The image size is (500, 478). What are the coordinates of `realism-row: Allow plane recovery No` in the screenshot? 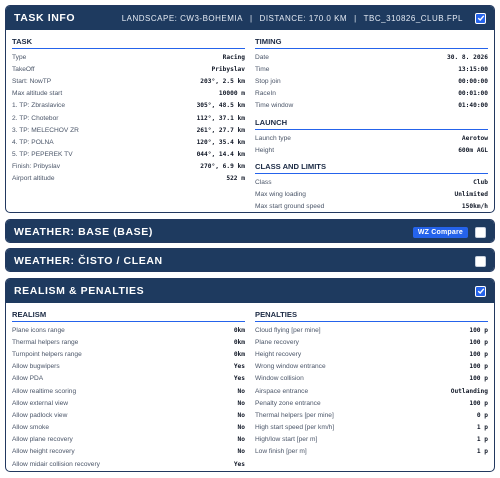 It's located at (128, 440).